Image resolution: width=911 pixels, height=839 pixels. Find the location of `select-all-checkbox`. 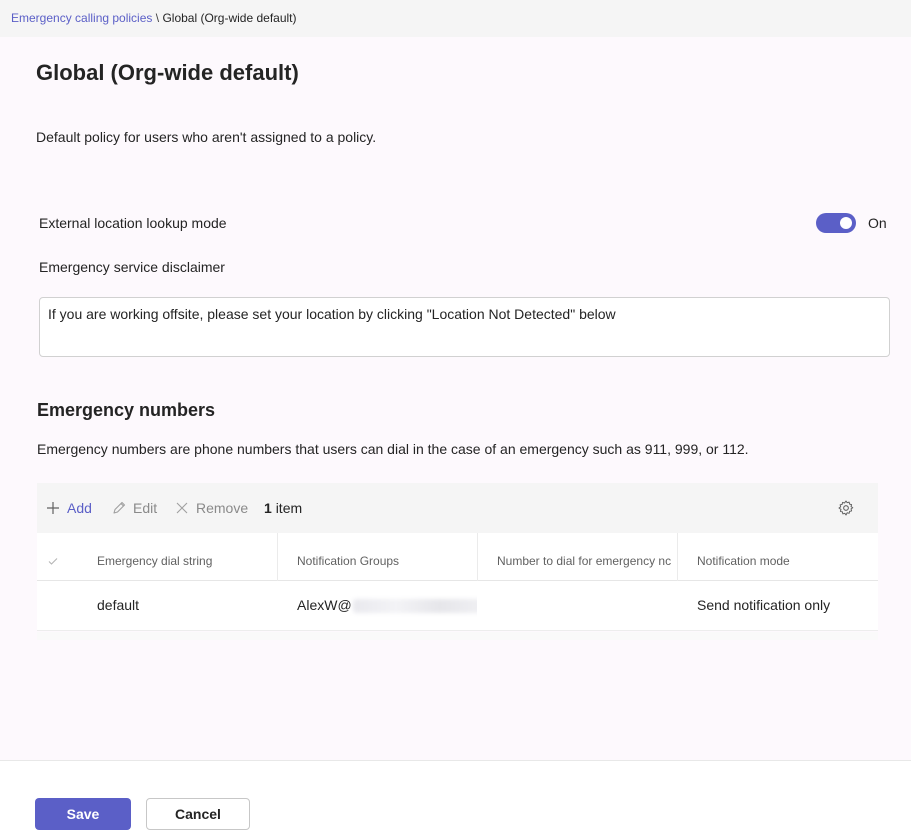

select-all-checkbox is located at coordinates (53, 563).